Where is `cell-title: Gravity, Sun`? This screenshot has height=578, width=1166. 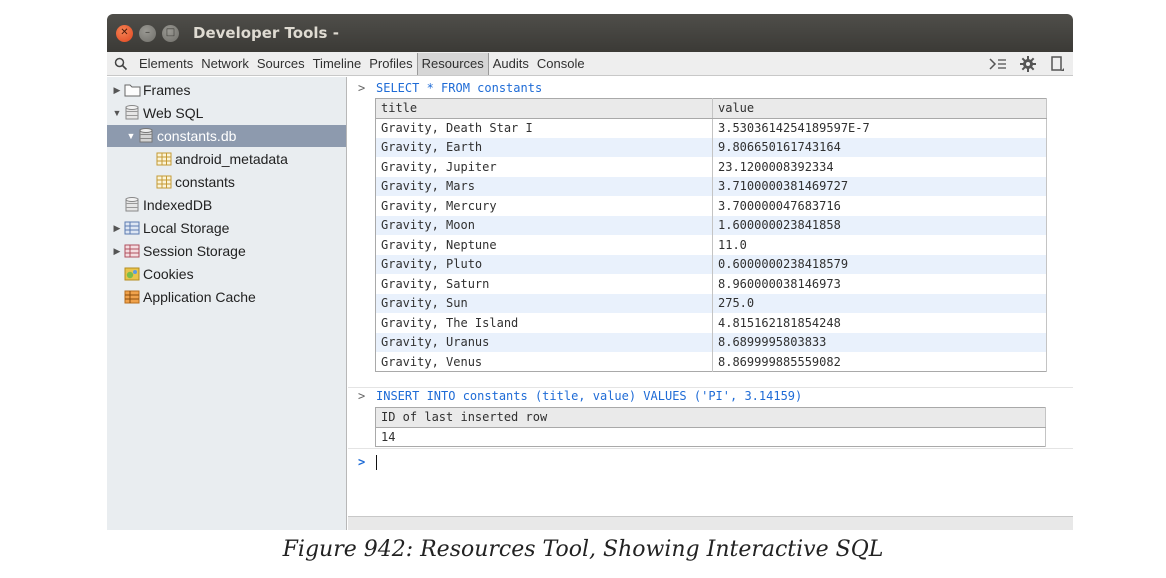 cell-title: Gravity, Sun is located at coordinates (544, 303).